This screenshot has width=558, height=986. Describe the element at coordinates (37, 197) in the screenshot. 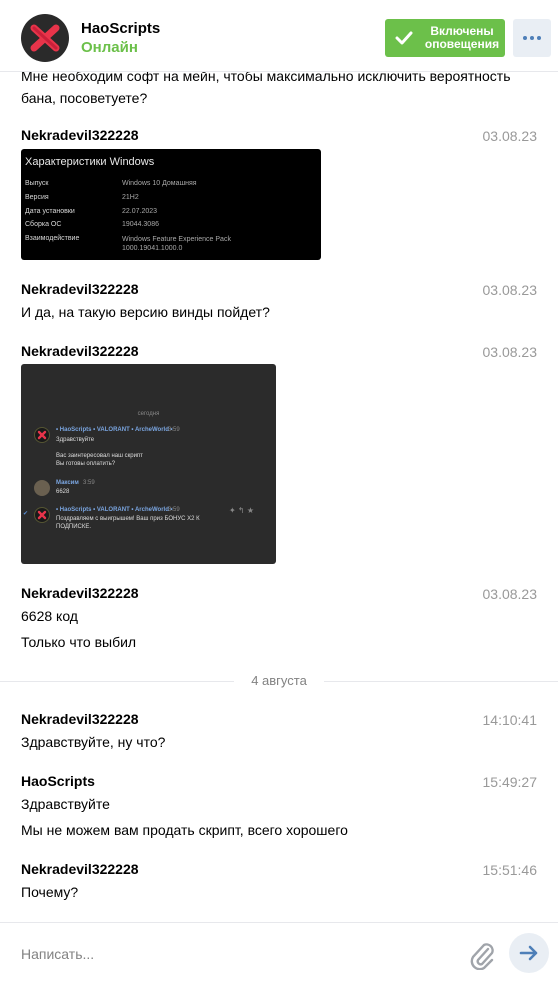

I see `spec-label: Версия` at that location.